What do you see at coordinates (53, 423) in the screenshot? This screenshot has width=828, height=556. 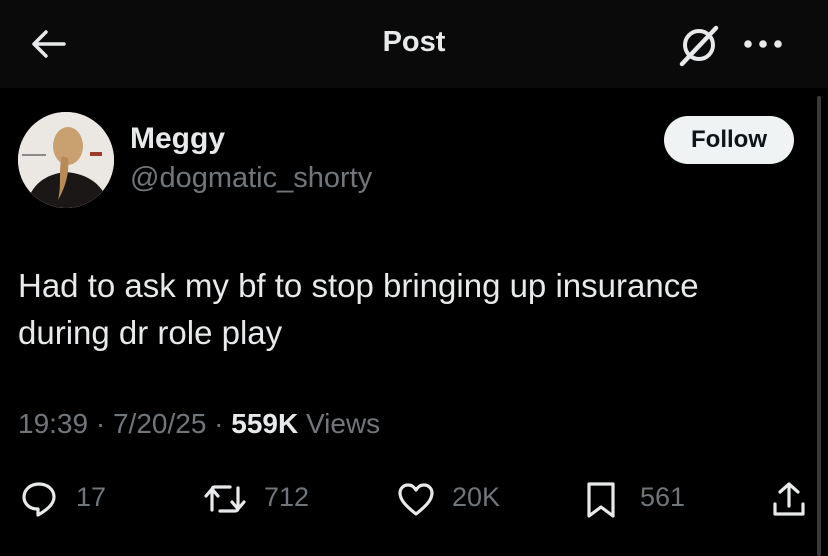 I see `tweet-time: 19:39` at bounding box center [53, 423].